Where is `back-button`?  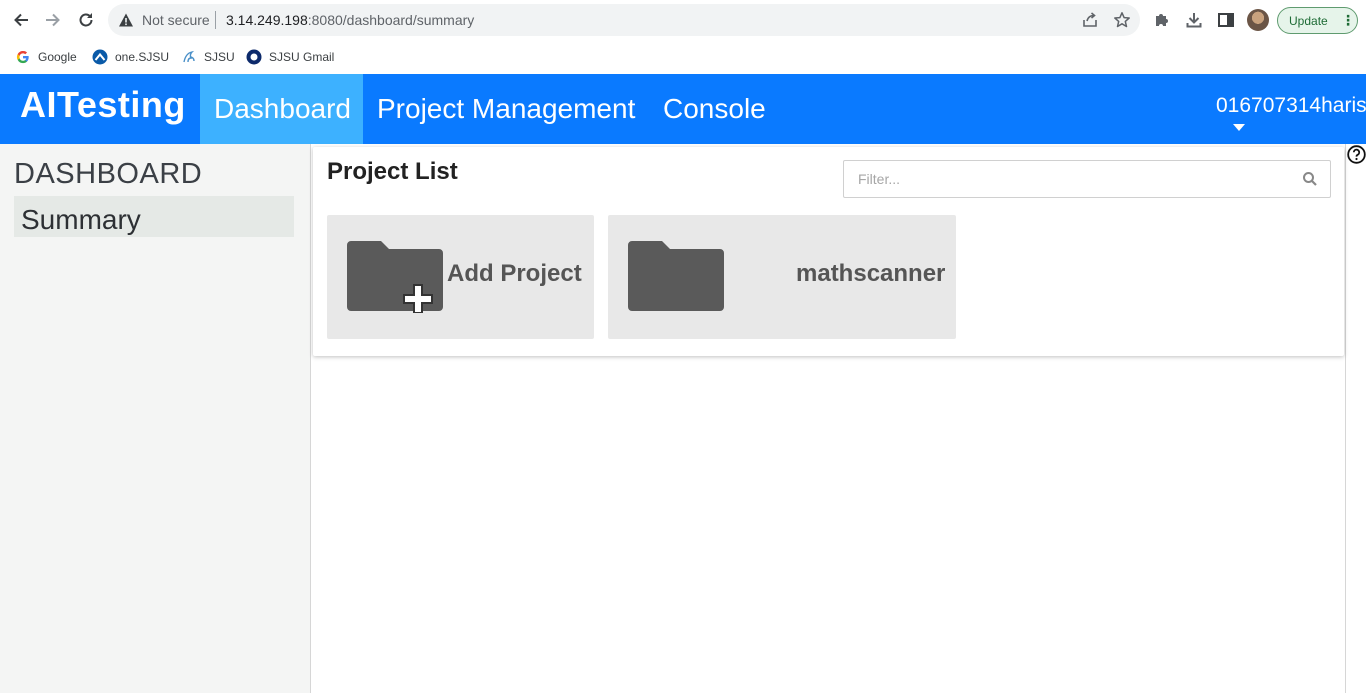
back-button is located at coordinates (21, 20).